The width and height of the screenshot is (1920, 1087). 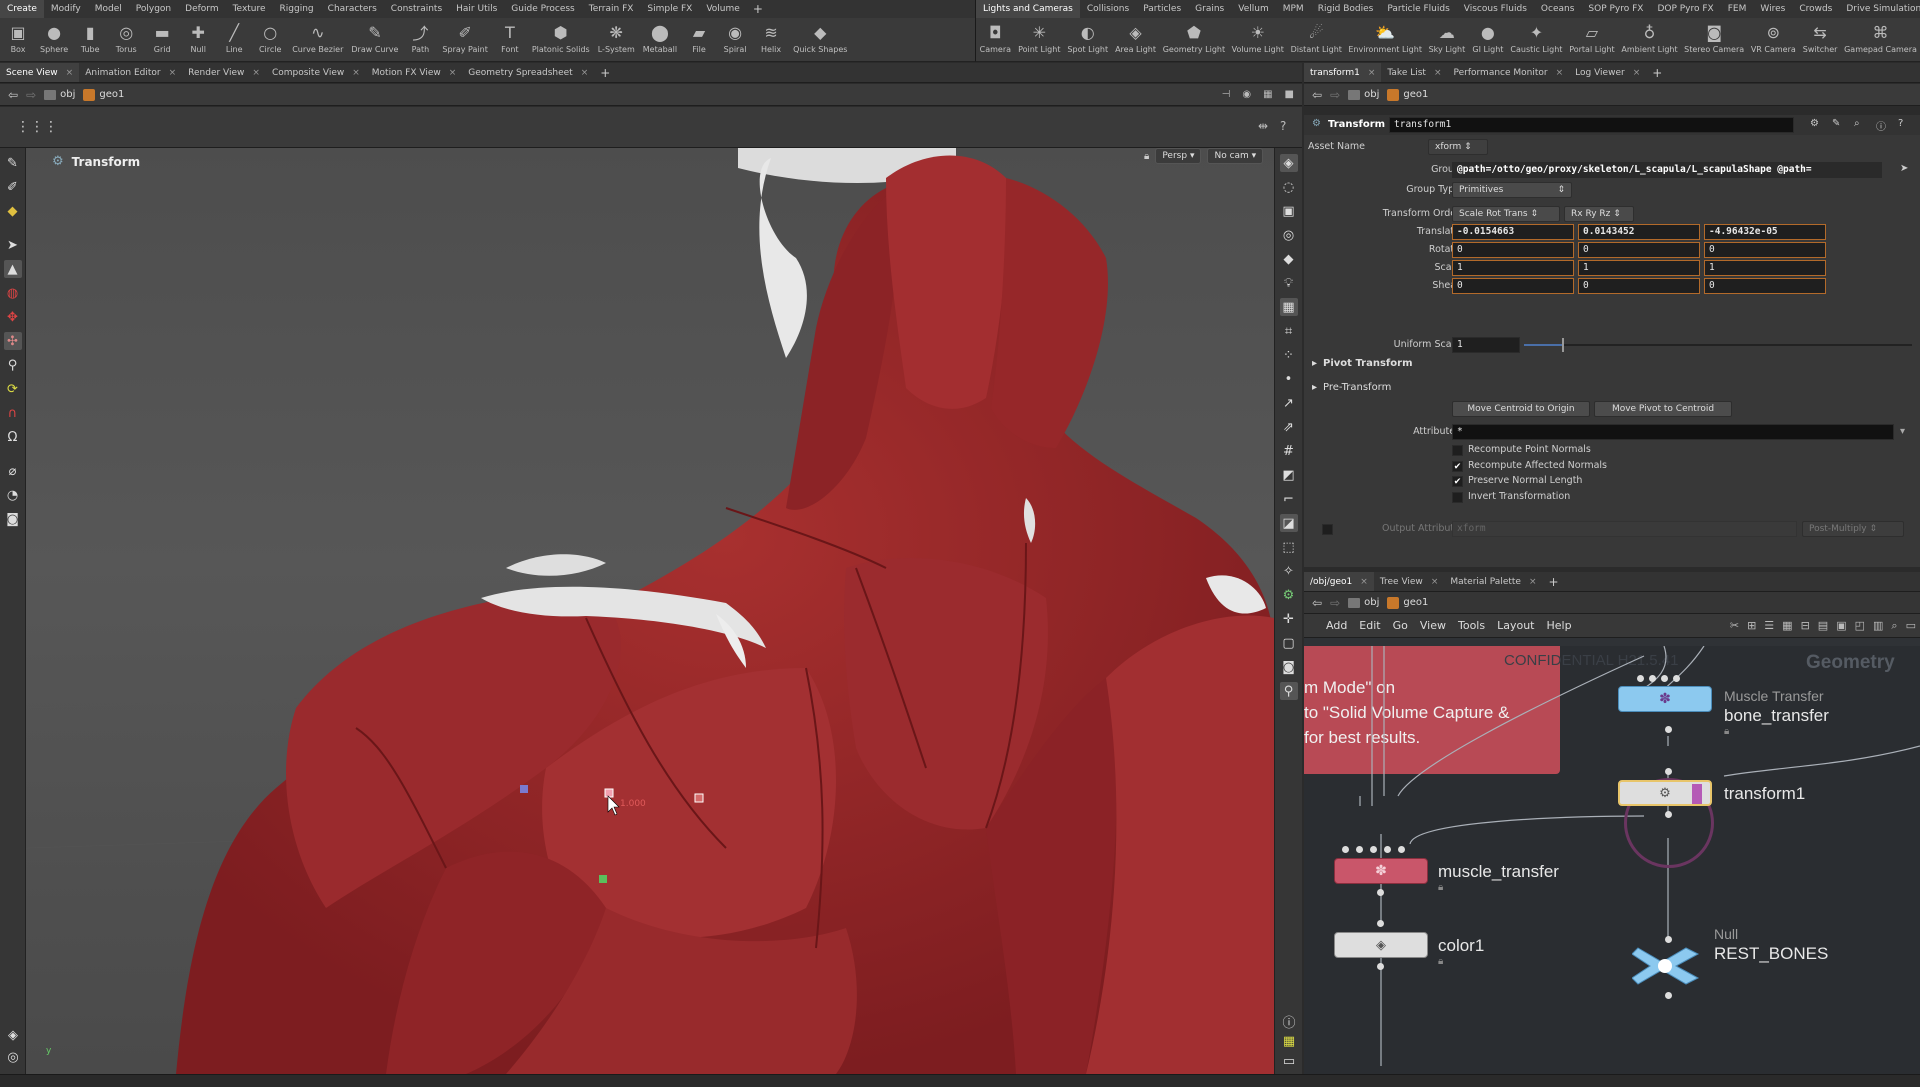 What do you see at coordinates (611, 9) in the screenshot?
I see `shelf-tab-terrain-fx: Terrain FX` at bounding box center [611, 9].